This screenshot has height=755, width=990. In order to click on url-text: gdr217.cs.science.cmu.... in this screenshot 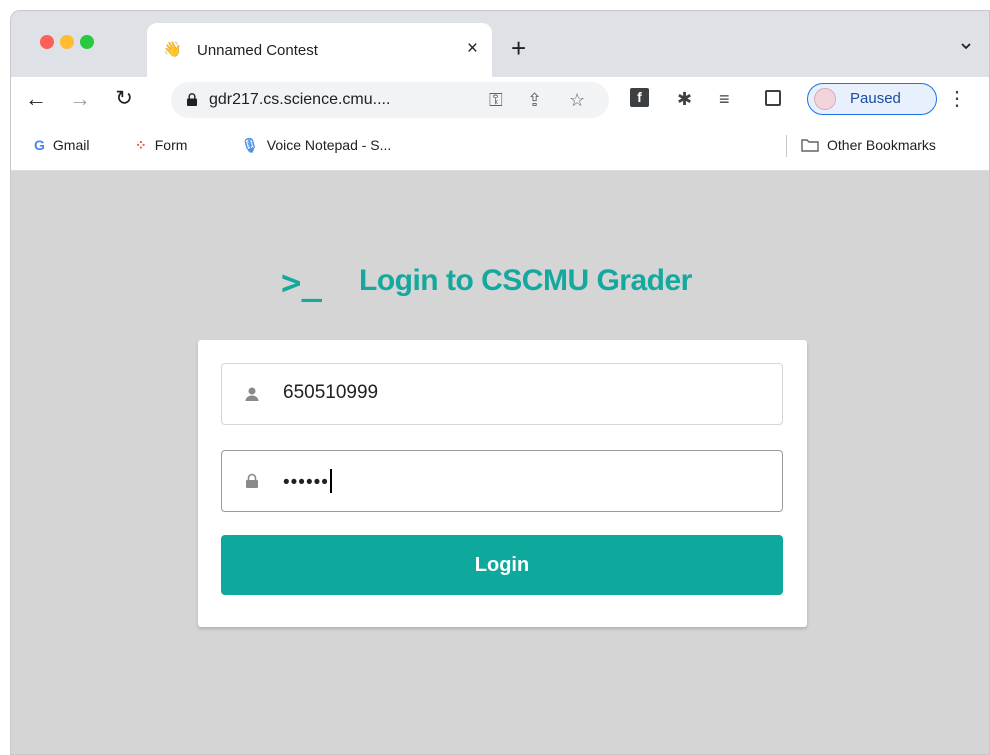, I will do `click(300, 99)`.